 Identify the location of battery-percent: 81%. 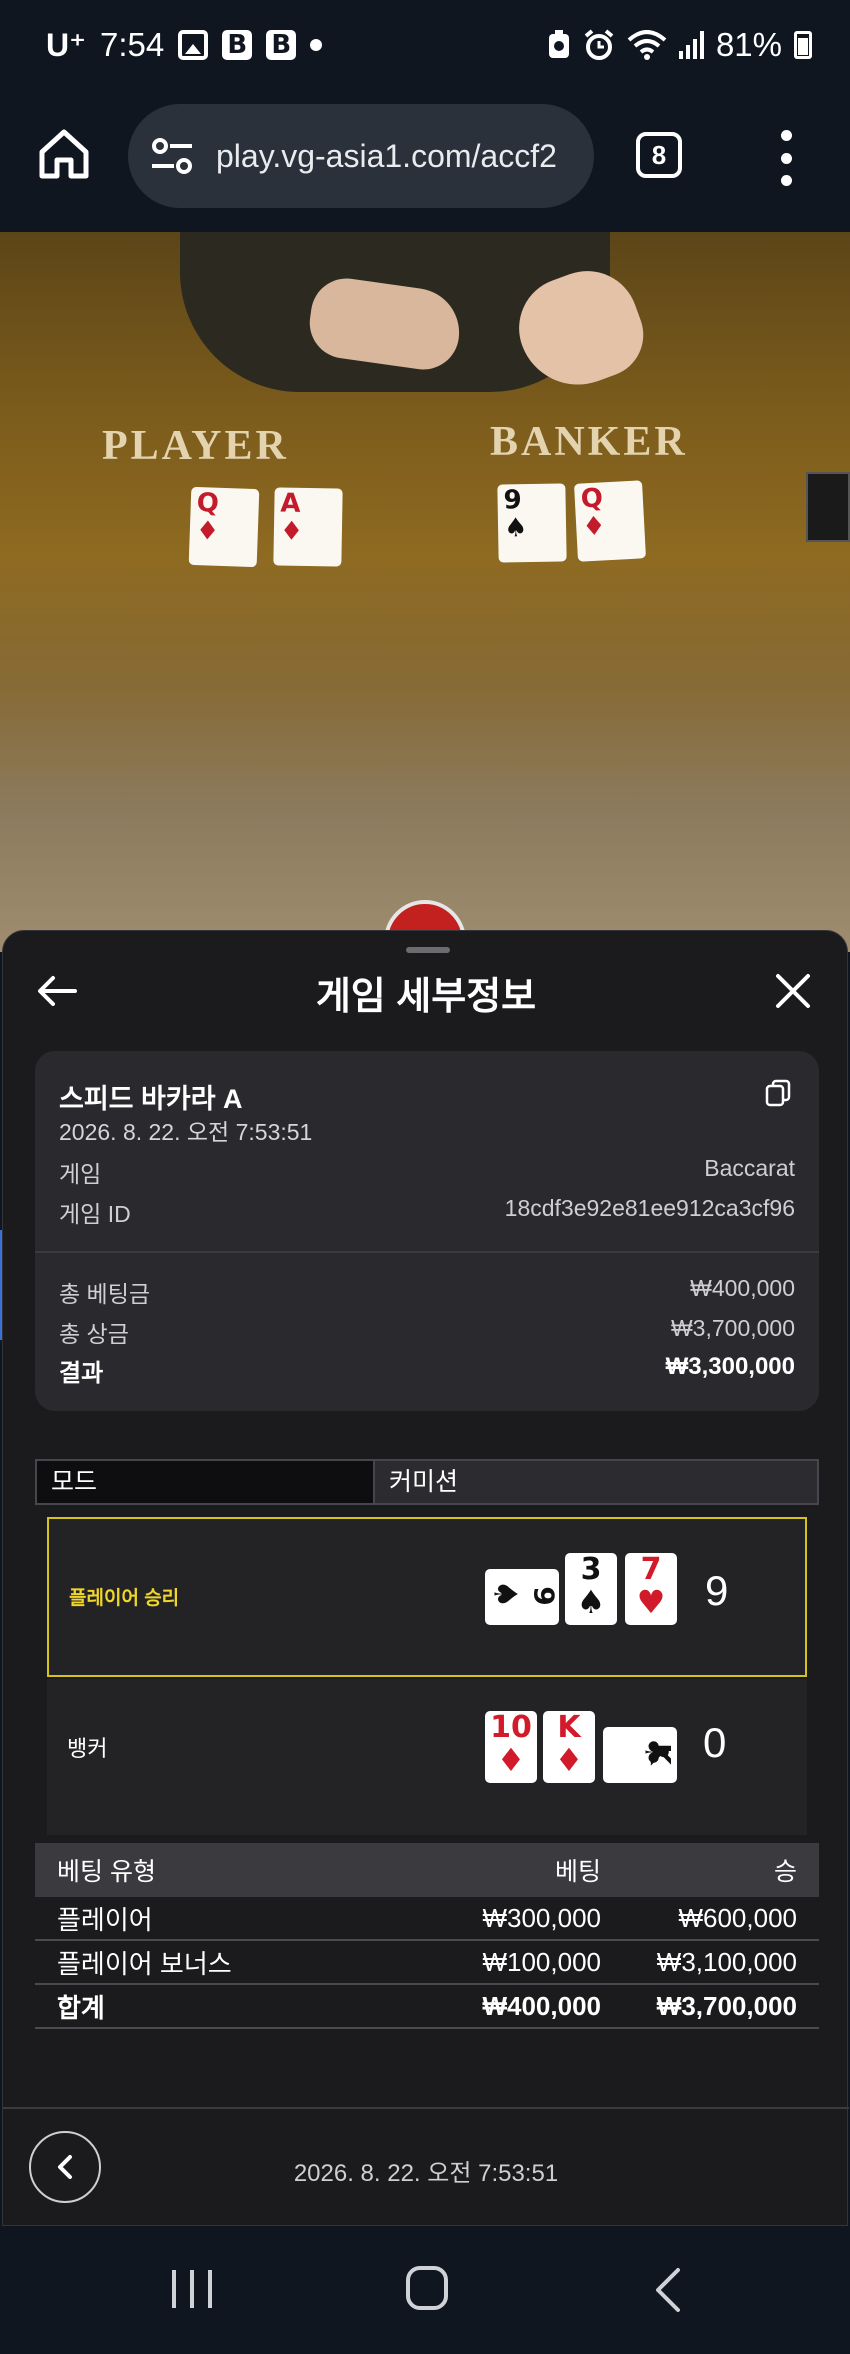
(748, 44).